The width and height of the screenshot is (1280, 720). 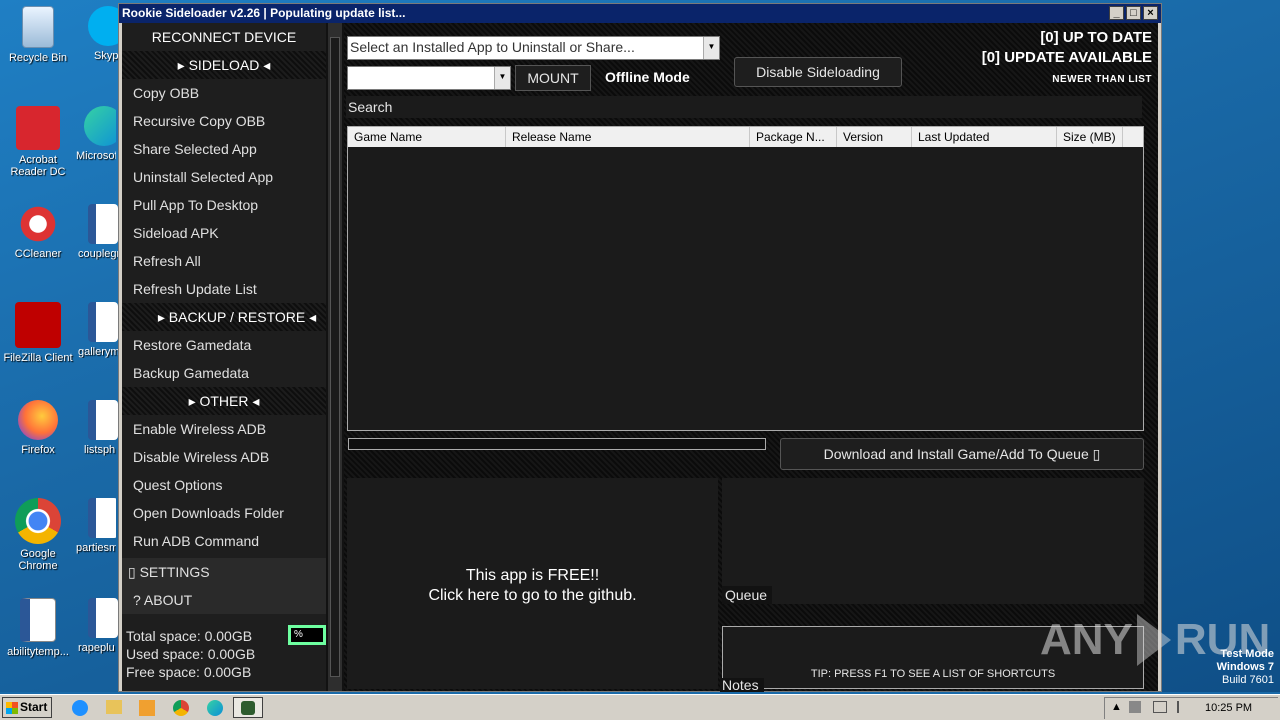 I want to click on chrome-icon, so click(x=38, y=521).